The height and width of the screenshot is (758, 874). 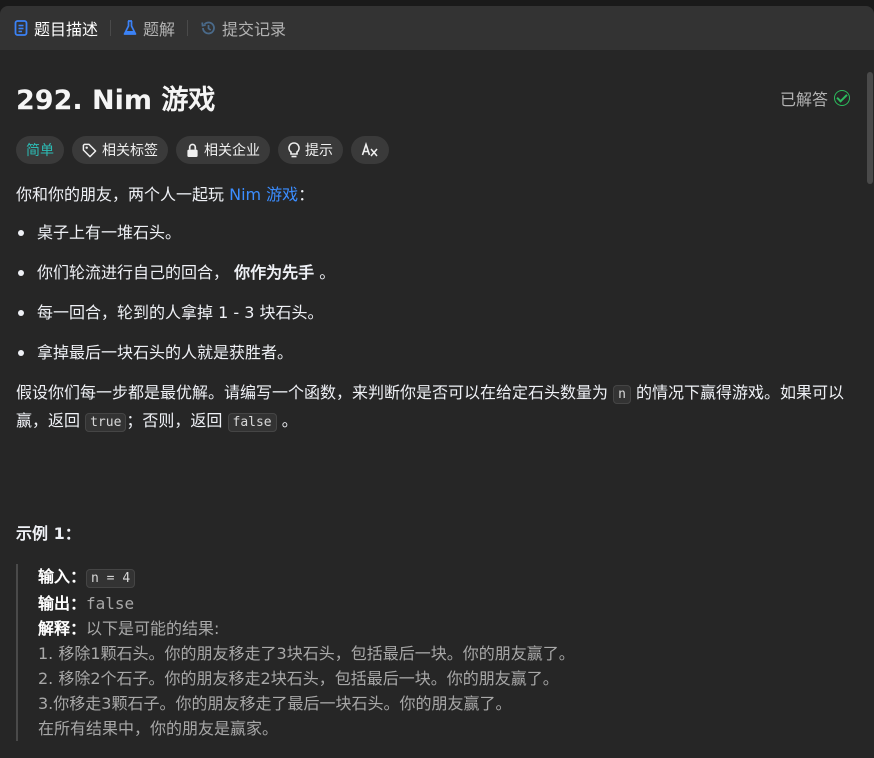 What do you see at coordinates (306, 194) in the screenshot?
I see `intro-colon: ：` at bounding box center [306, 194].